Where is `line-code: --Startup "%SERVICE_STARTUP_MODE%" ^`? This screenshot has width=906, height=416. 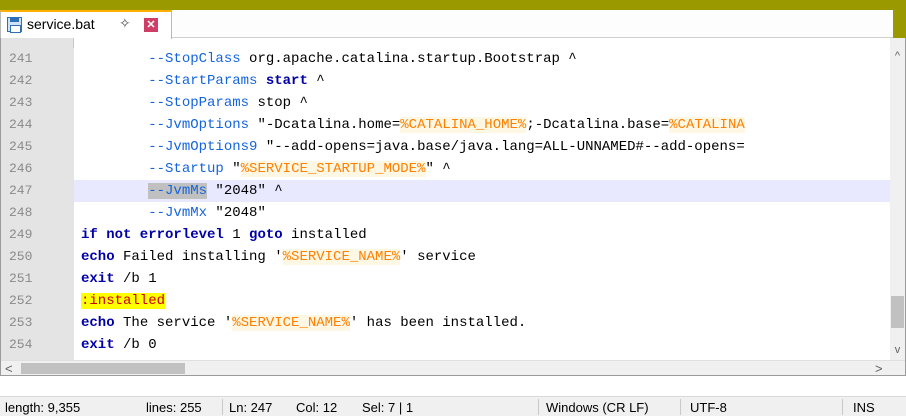
line-code: --Startup "%SERVICE_STARTUP_MODE%" ^ is located at coordinates (266, 169).